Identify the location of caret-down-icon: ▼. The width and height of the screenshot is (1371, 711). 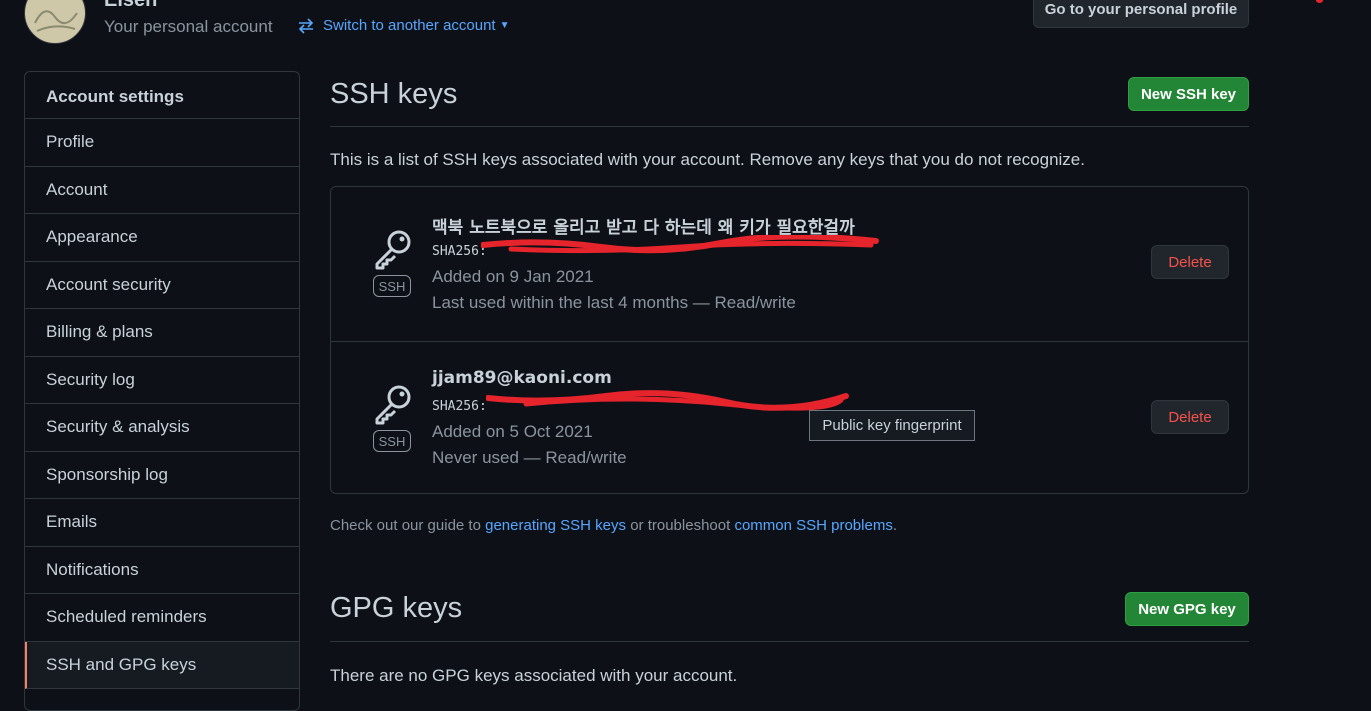
(504, 25).